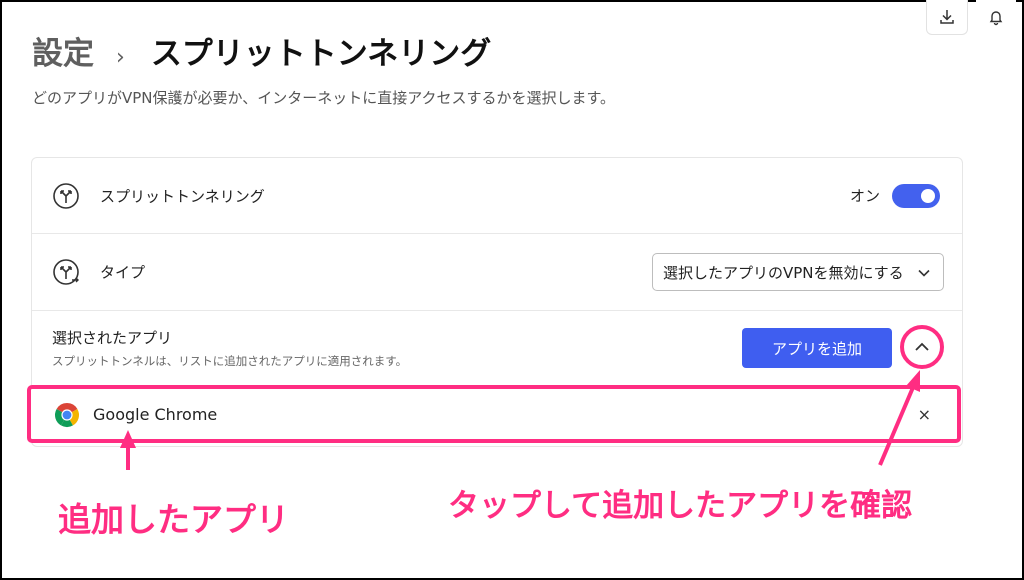  Describe the element at coordinates (67, 415) in the screenshot. I see `chrome-icon` at that location.